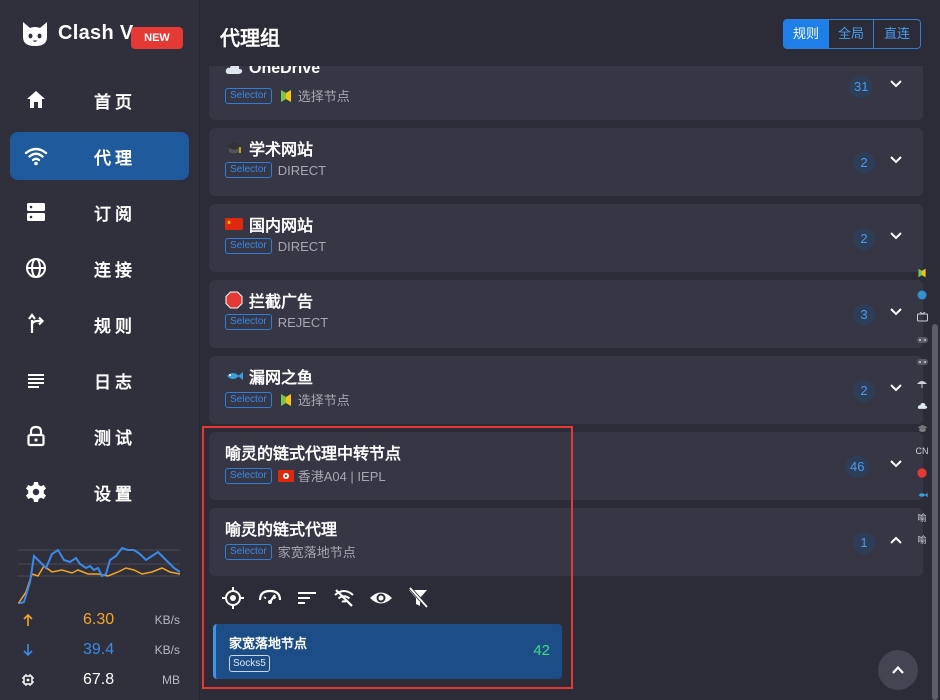 This screenshot has height=700, width=940. I want to click on group-count-badge: 1, so click(864, 543).